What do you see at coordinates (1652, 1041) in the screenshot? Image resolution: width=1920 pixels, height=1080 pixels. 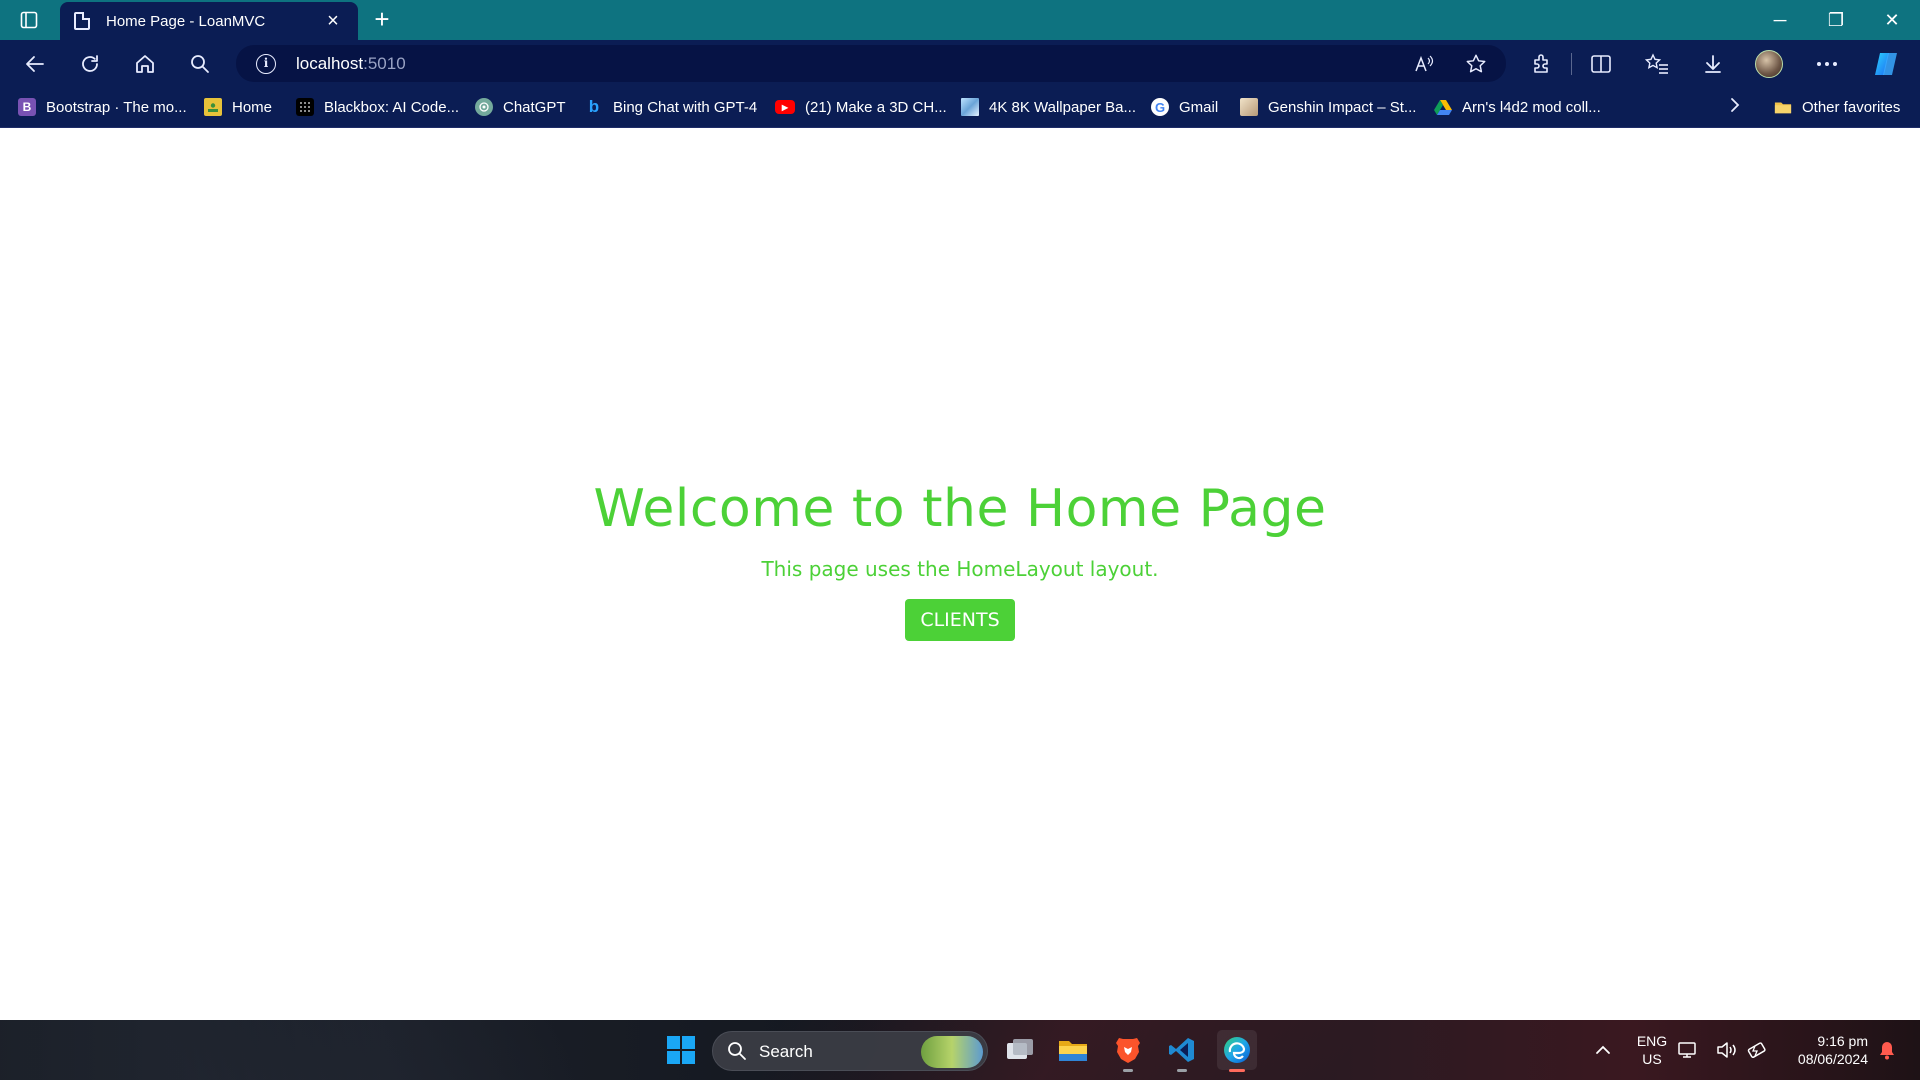 I see `language-code: ENG` at bounding box center [1652, 1041].